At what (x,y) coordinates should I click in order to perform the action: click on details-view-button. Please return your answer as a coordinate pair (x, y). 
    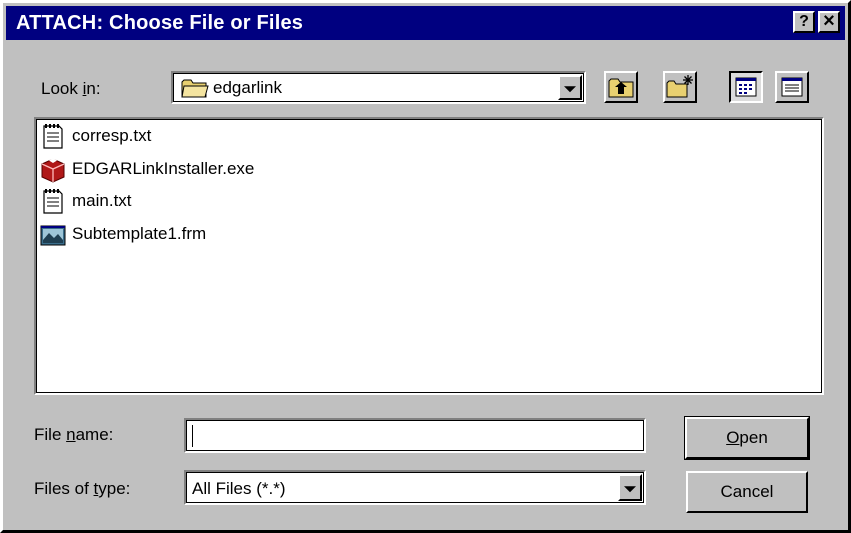
    Looking at the image, I should click on (792, 87).